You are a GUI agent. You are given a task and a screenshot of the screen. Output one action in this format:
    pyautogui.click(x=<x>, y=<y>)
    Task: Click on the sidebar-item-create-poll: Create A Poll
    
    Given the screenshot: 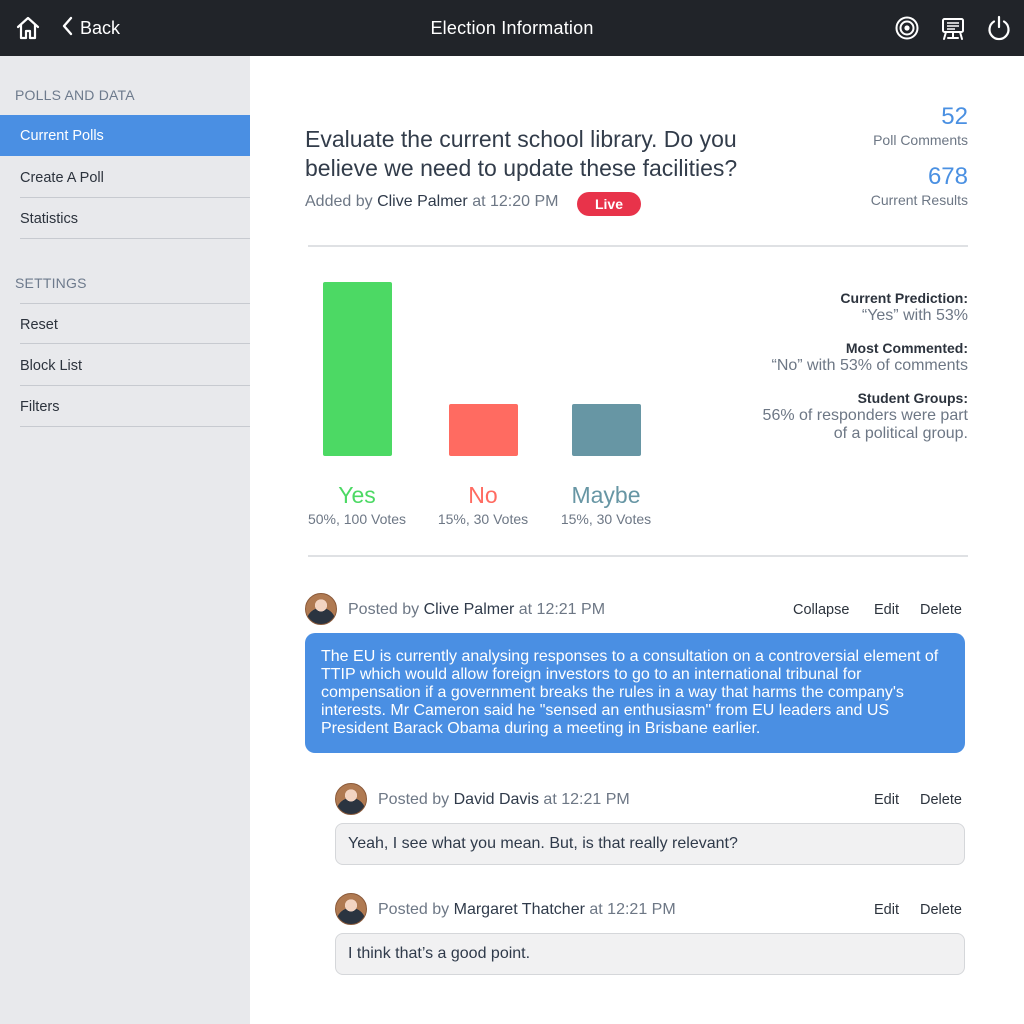 What is the action you would take?
    pyautogui.click(x=135, y=177)
    